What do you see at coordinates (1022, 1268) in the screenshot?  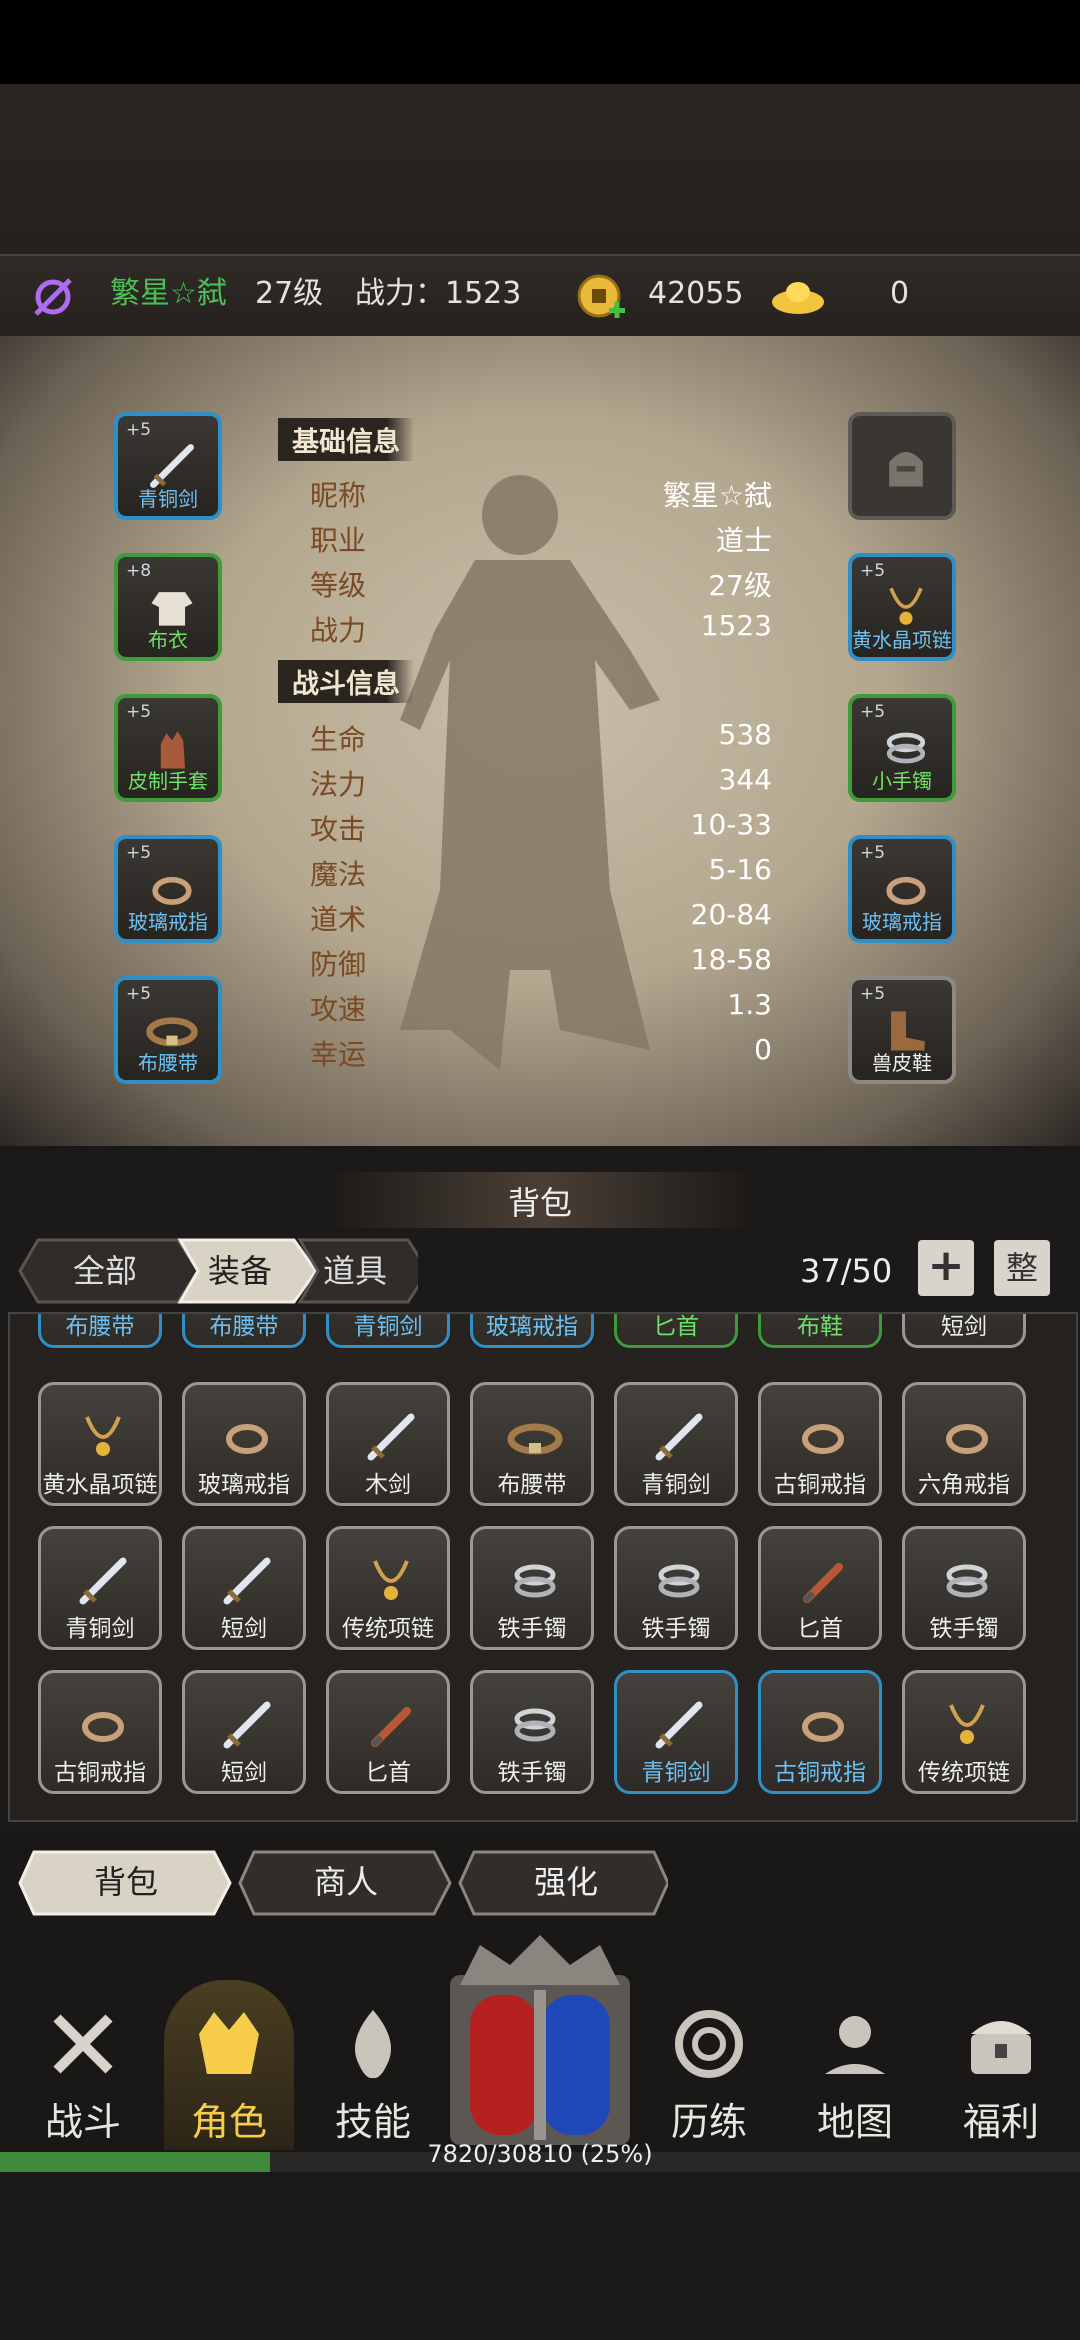 I see `sort-bag-button: 整` at bounding box center [1022, 1268].